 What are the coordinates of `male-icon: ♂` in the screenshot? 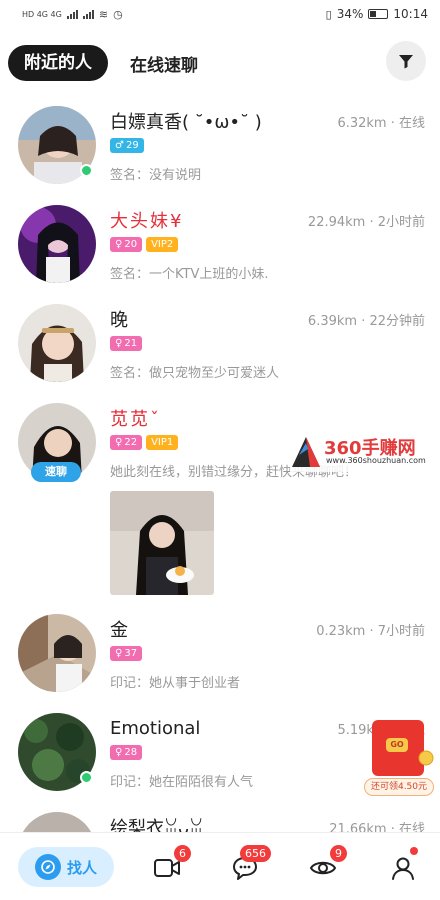 It's located at (119, 145).